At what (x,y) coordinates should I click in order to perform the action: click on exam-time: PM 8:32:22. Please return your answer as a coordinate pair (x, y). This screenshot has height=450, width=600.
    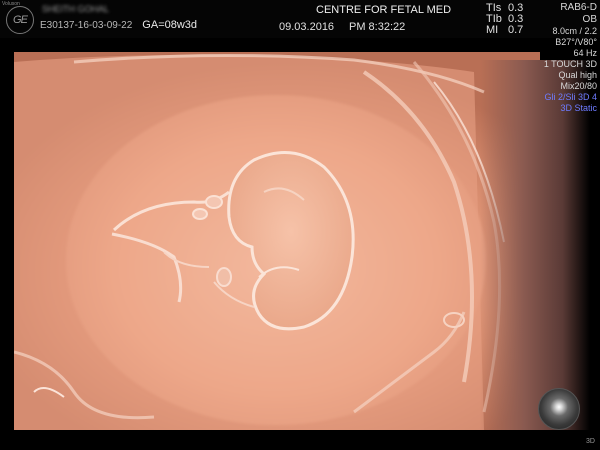
    Looking at the image, I should click on (377, 27).